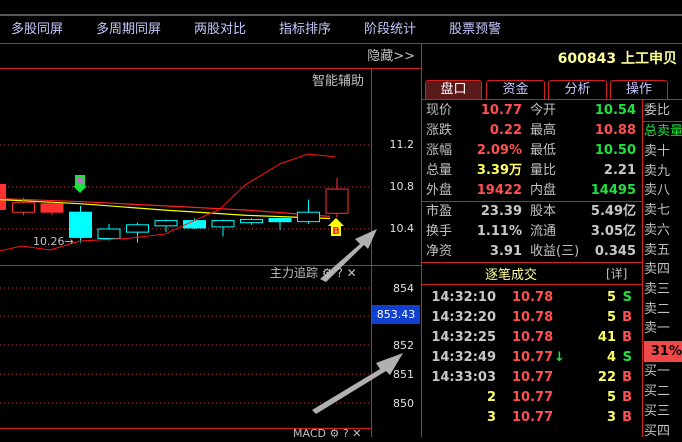 The width and height of the screenshot is (682, 442). Describe the element at coordinates (499, 190) in the screenshot. I see `quote-value: 19422` at that location.